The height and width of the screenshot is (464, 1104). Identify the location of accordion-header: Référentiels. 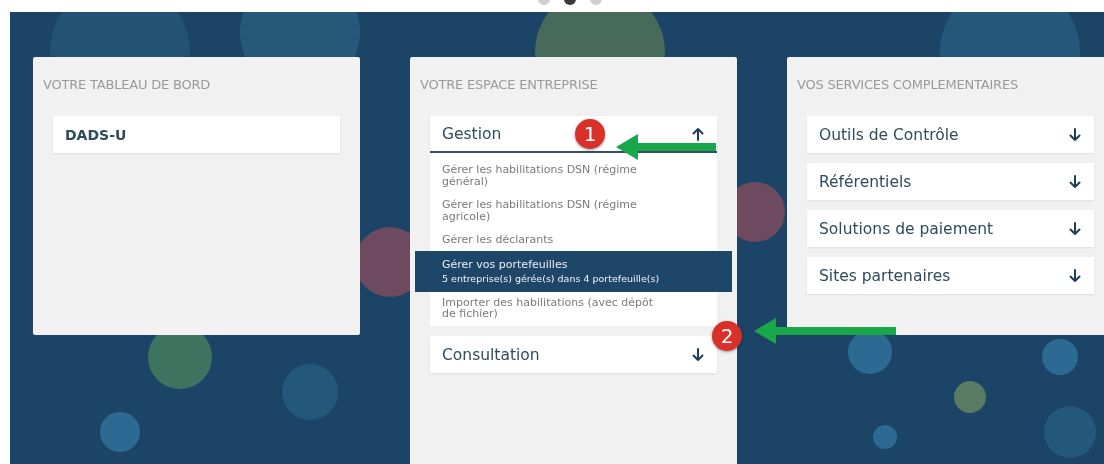
(950, 181).